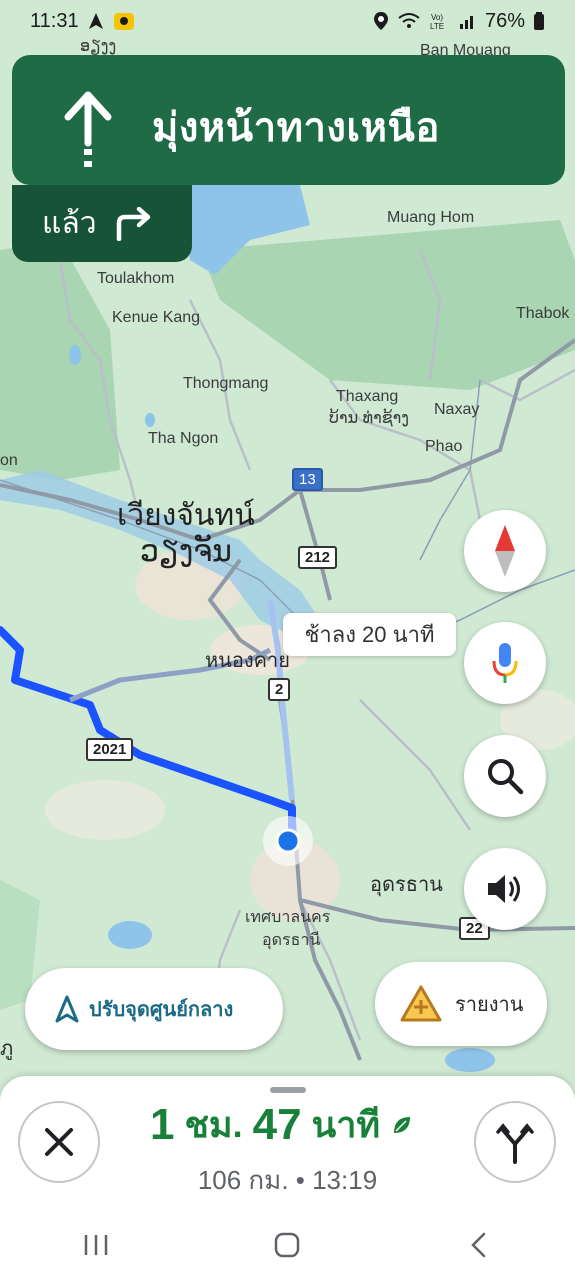  I want to click on instruction-card: มุ่งหน้าทางเหนือ, so click(288, 120).